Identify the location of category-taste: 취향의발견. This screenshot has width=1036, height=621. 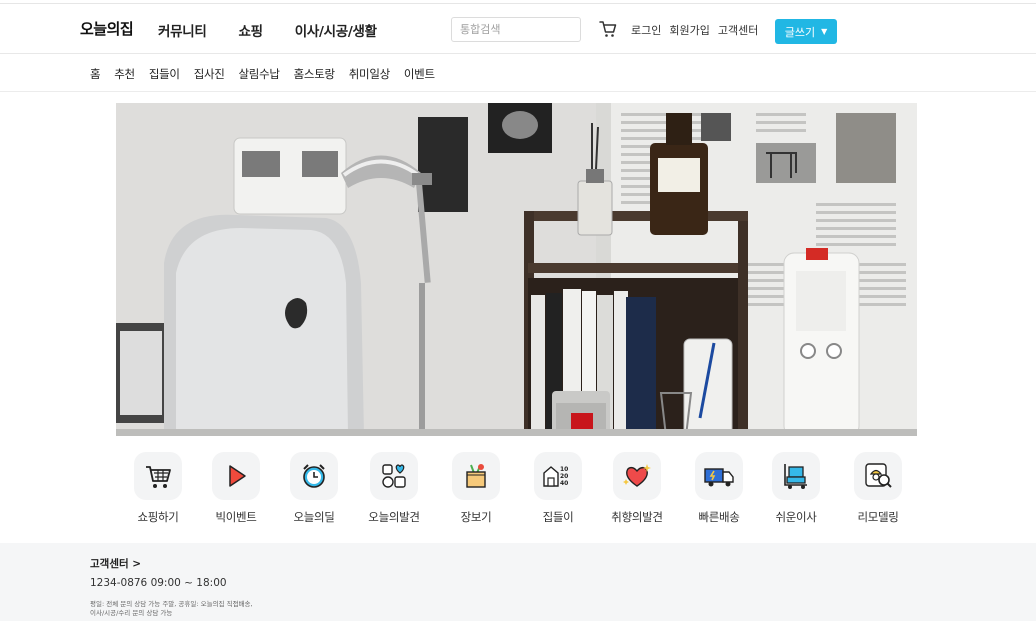
(637, 488).